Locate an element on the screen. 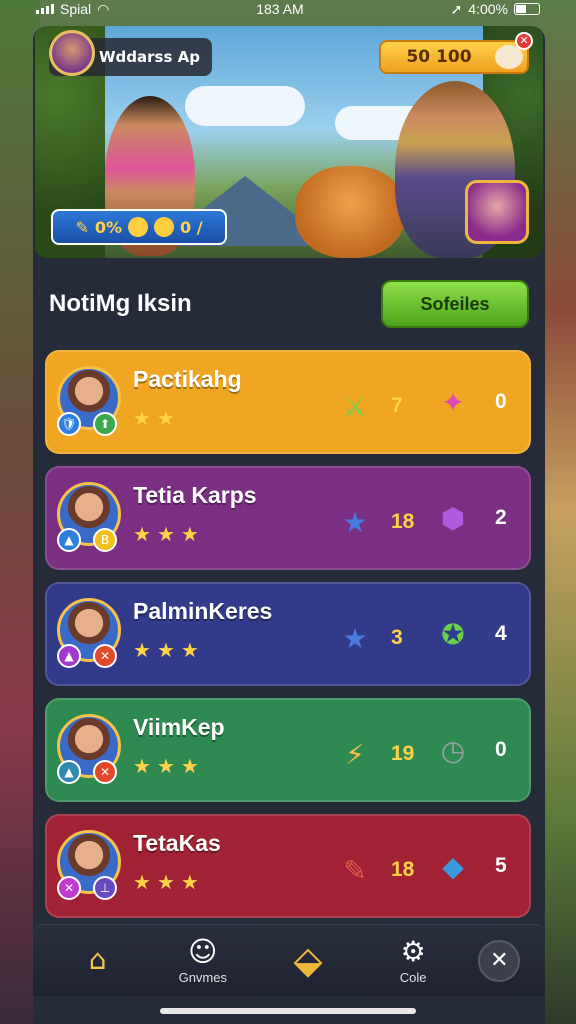 Image resolution: width=576 pixels, height=1024 pixels. close-button: ✕ is located at coordinates (499, 960).